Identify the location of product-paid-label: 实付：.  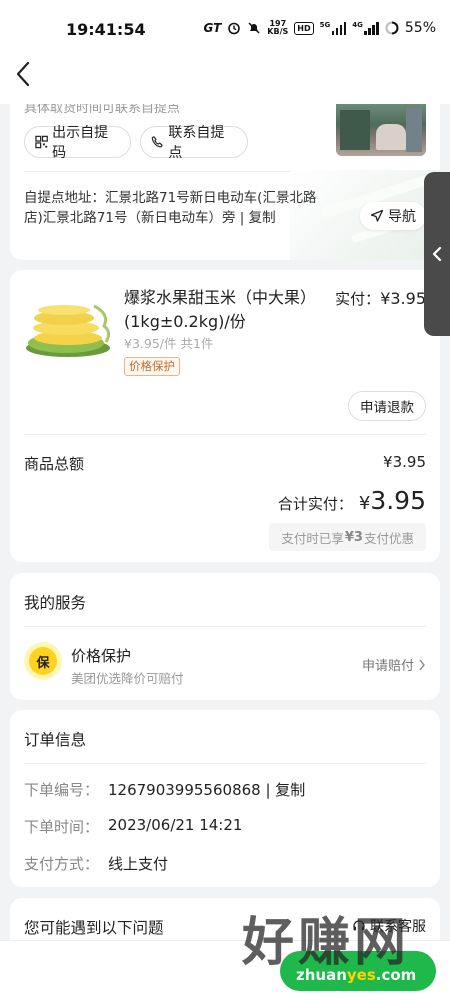
(358, 299).